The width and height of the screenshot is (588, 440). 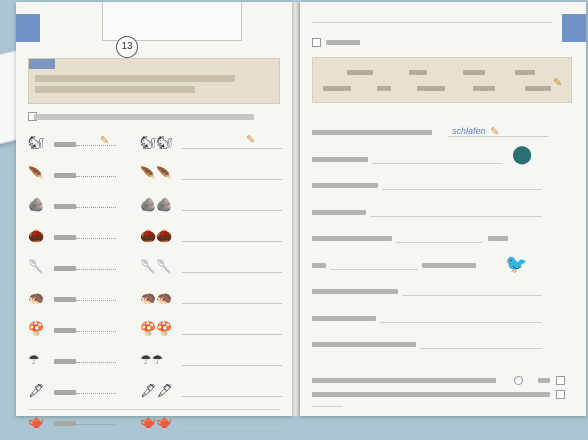 What do you see at coordinates (154, 207) in the screenshot?
I see `word-row: 🪨 🪨🪨` at bounding box center [154, 207].